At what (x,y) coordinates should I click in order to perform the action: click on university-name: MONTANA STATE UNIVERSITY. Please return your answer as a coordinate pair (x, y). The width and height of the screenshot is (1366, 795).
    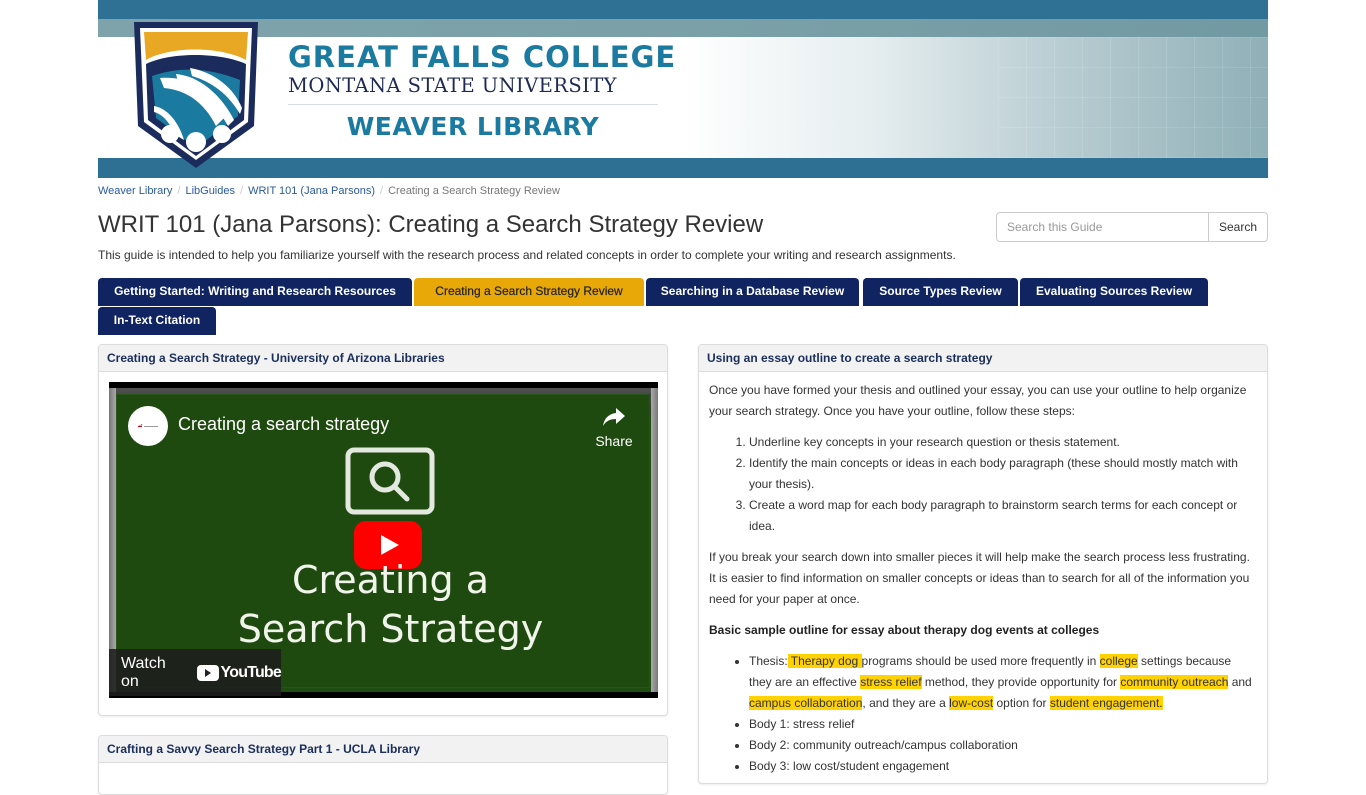
    Looking at the image, I should click on (452, 85).